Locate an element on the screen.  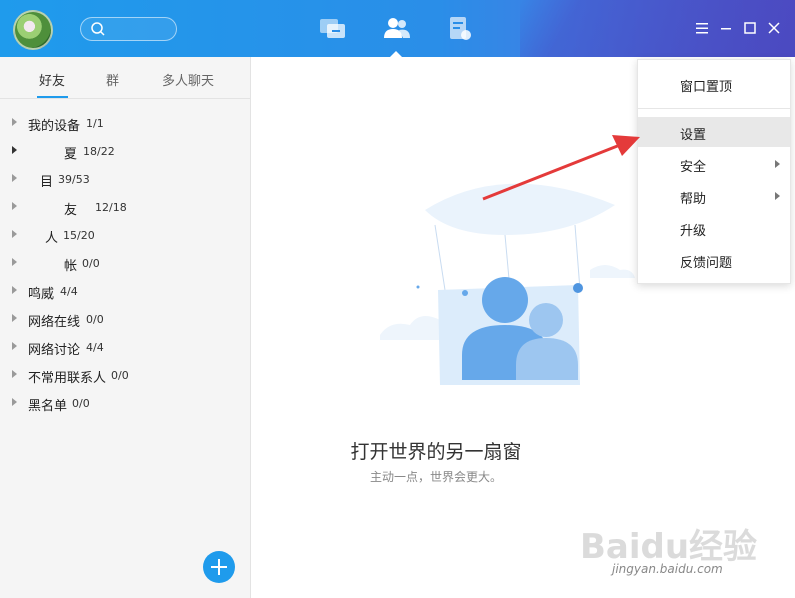
contact-group: 鸣威 4/4 is located at coordinates (125, 291).